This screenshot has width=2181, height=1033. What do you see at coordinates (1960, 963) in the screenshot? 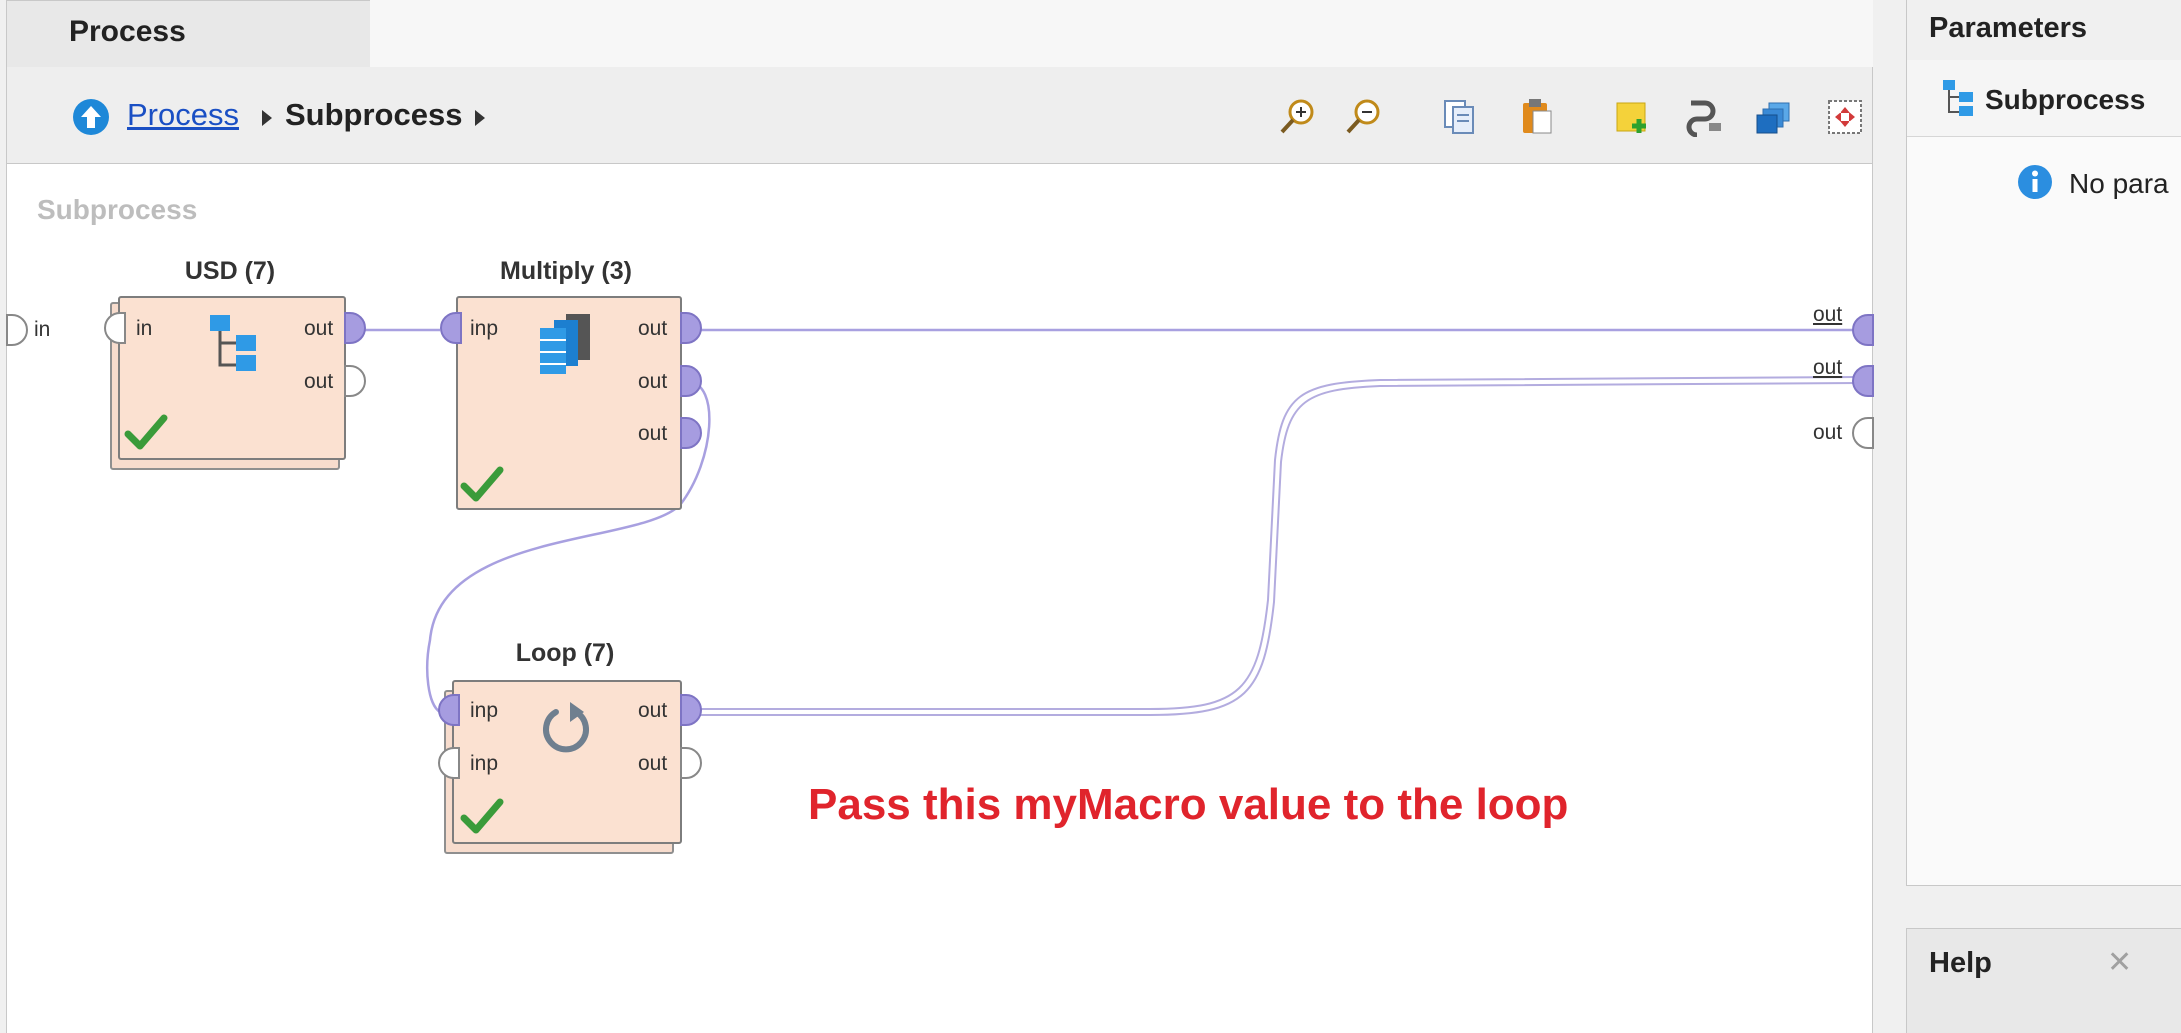
I see `help-title: Help` at bounding box center [1960, 963].